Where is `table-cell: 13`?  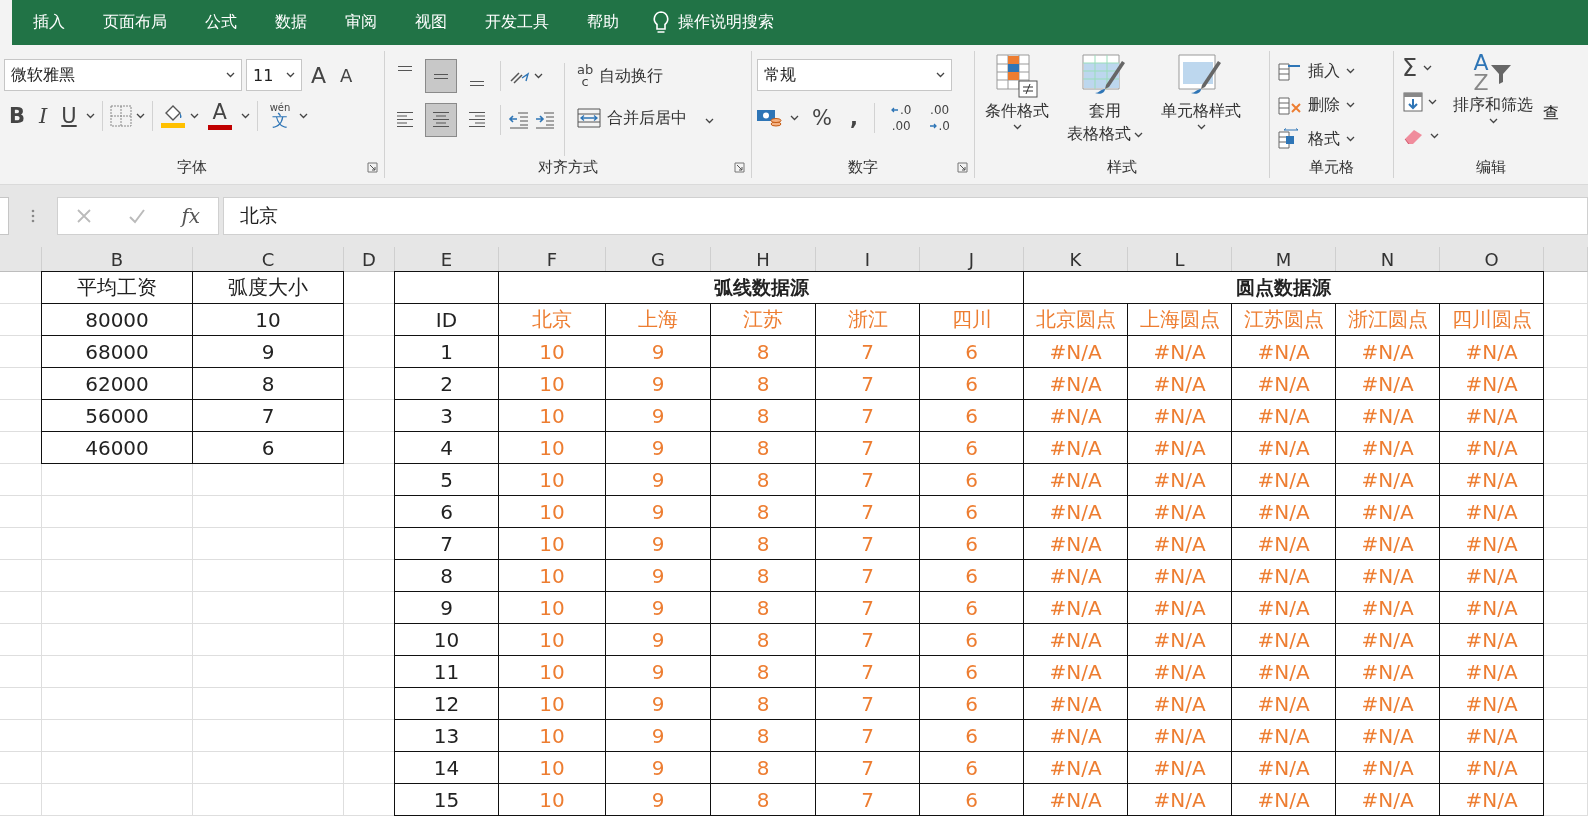 table-cell: 13 is located at coordinates (447, 736).